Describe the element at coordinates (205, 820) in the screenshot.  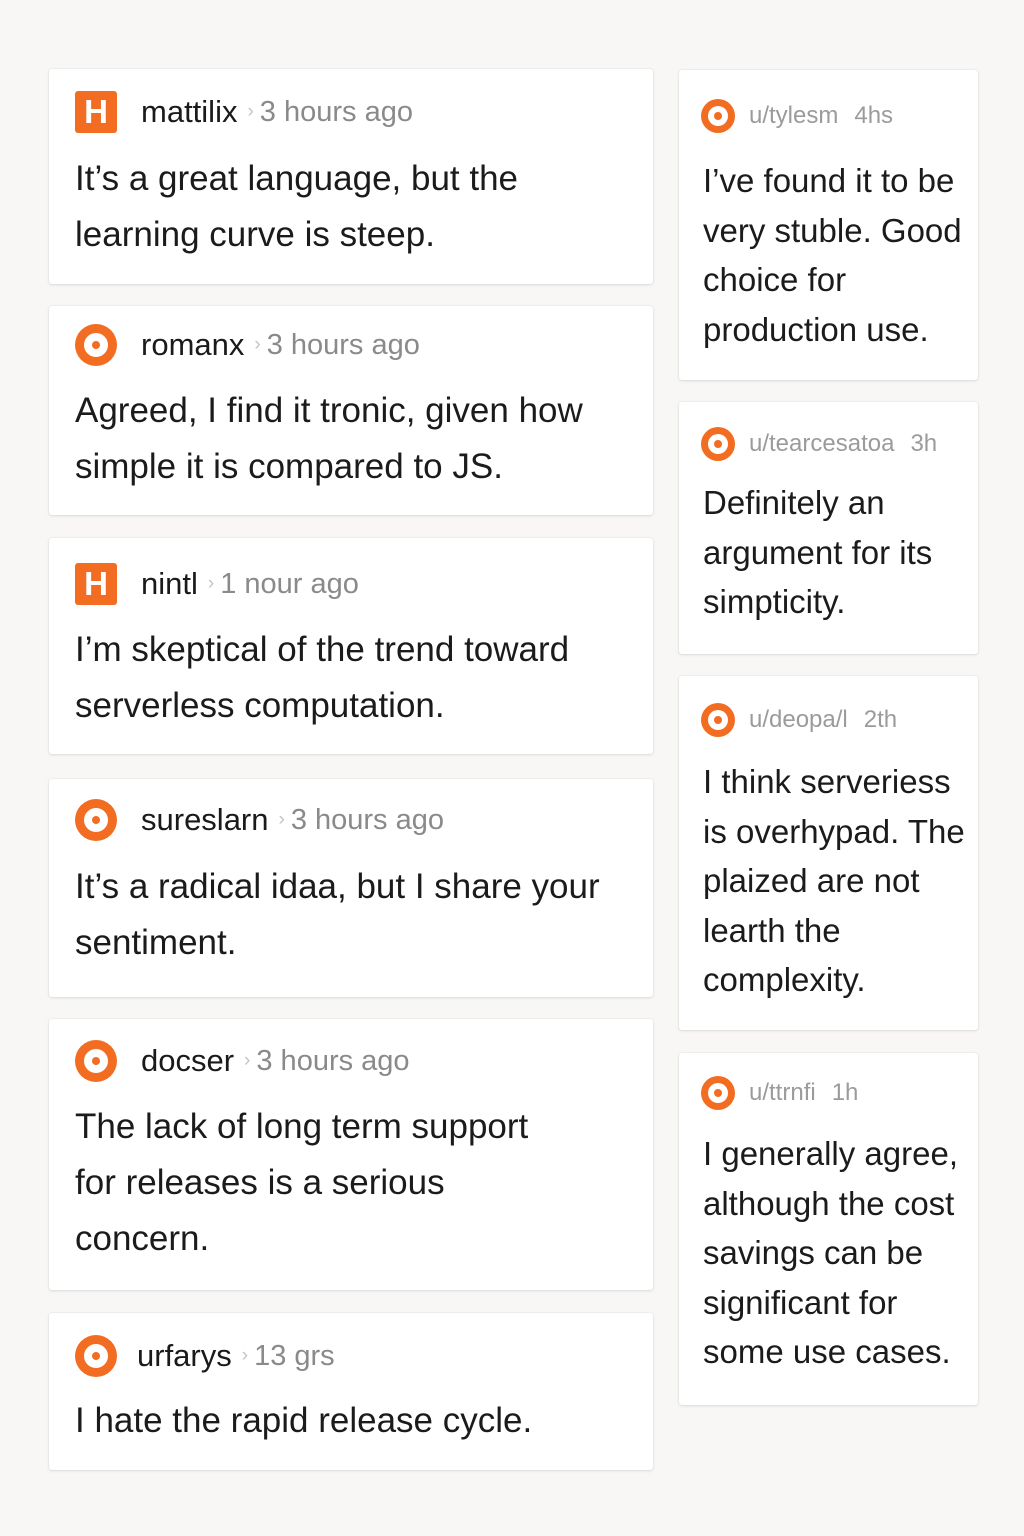
I see `username-link: sureslarn` at that location.